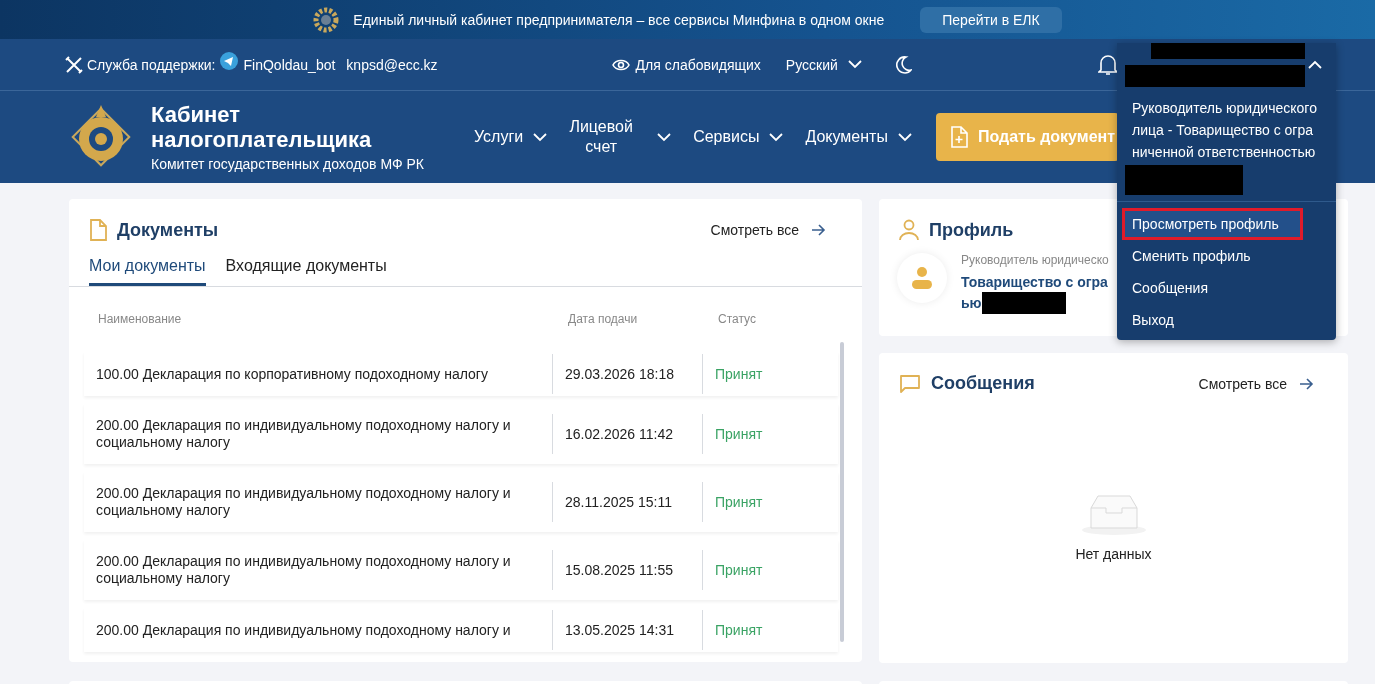 The height and width of the screenshot is (684, 1375). I want to click on tools-icon, so click(74, 64).